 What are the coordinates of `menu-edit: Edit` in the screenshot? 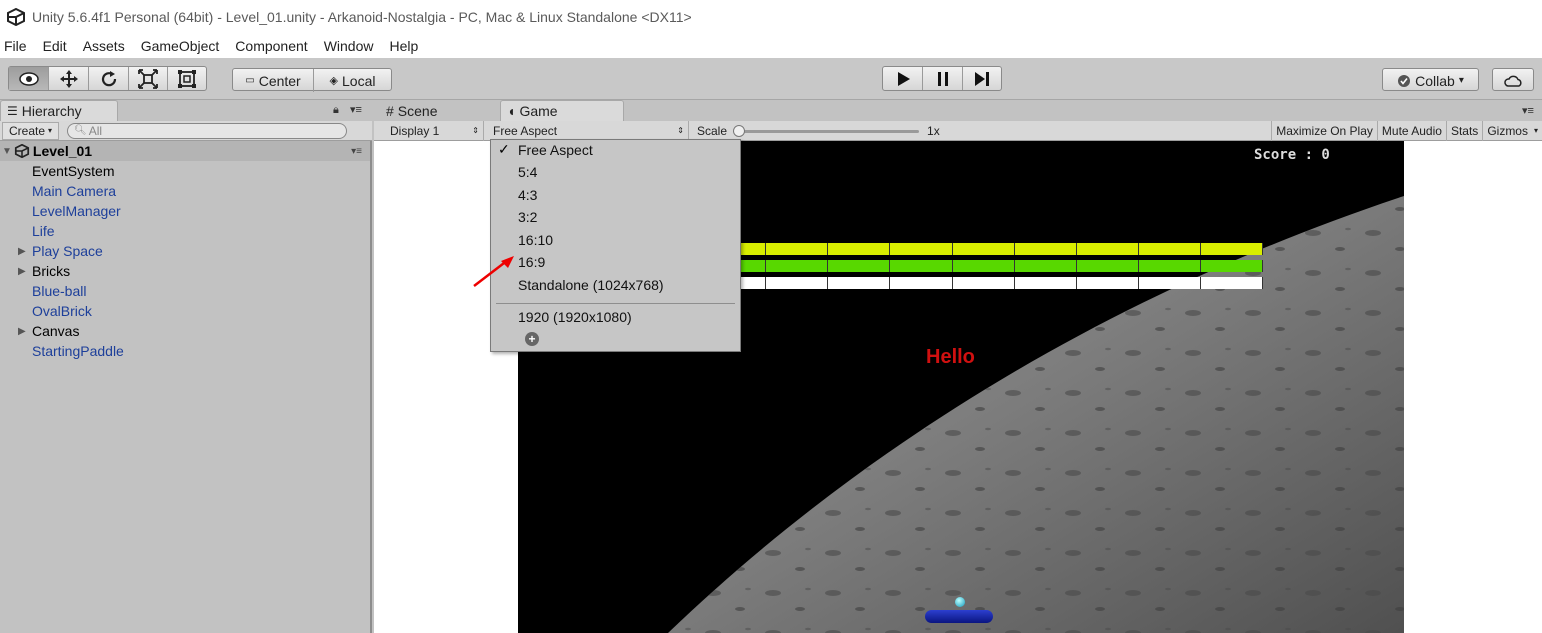 It's located at (59, 46).